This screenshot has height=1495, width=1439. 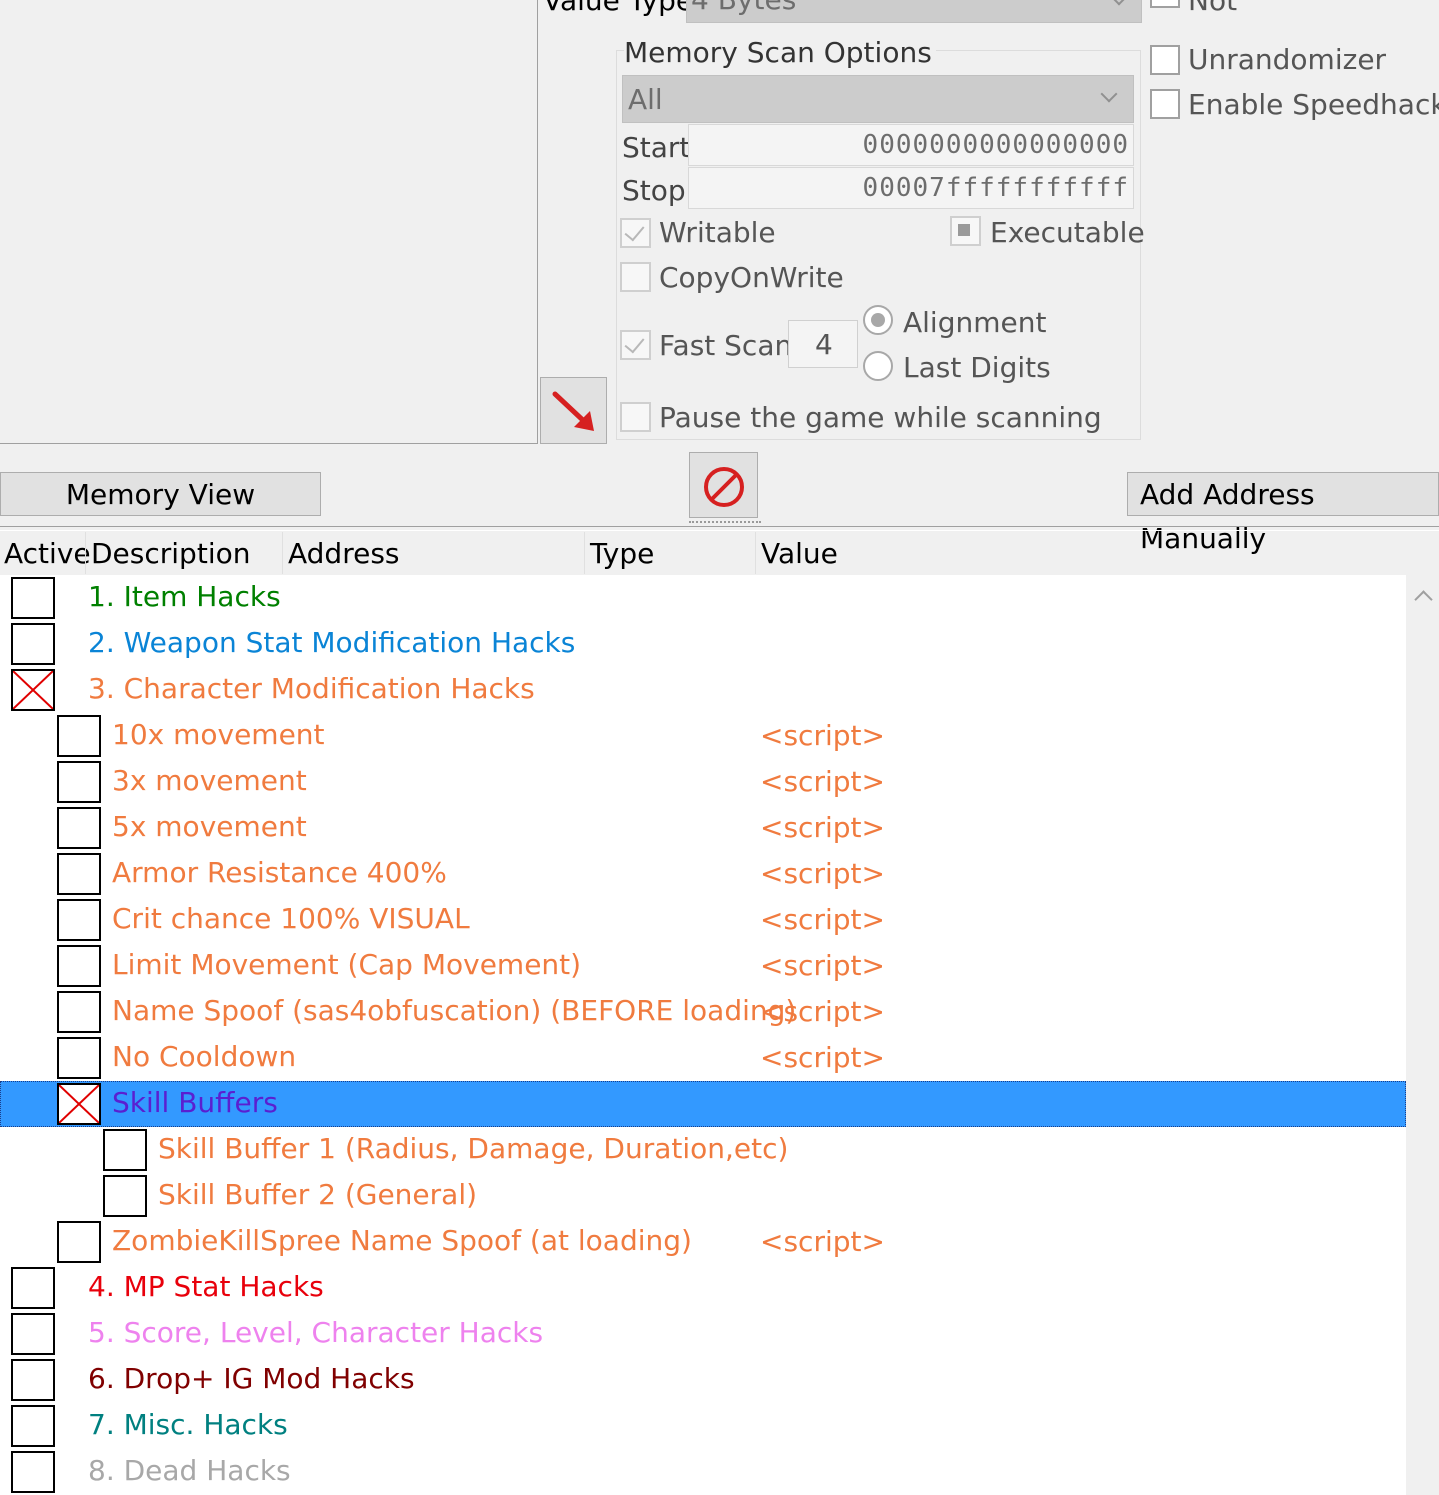 I want to click on table-row: 5. Score, Level, Character Hacks, so click(x=703, y=1334).